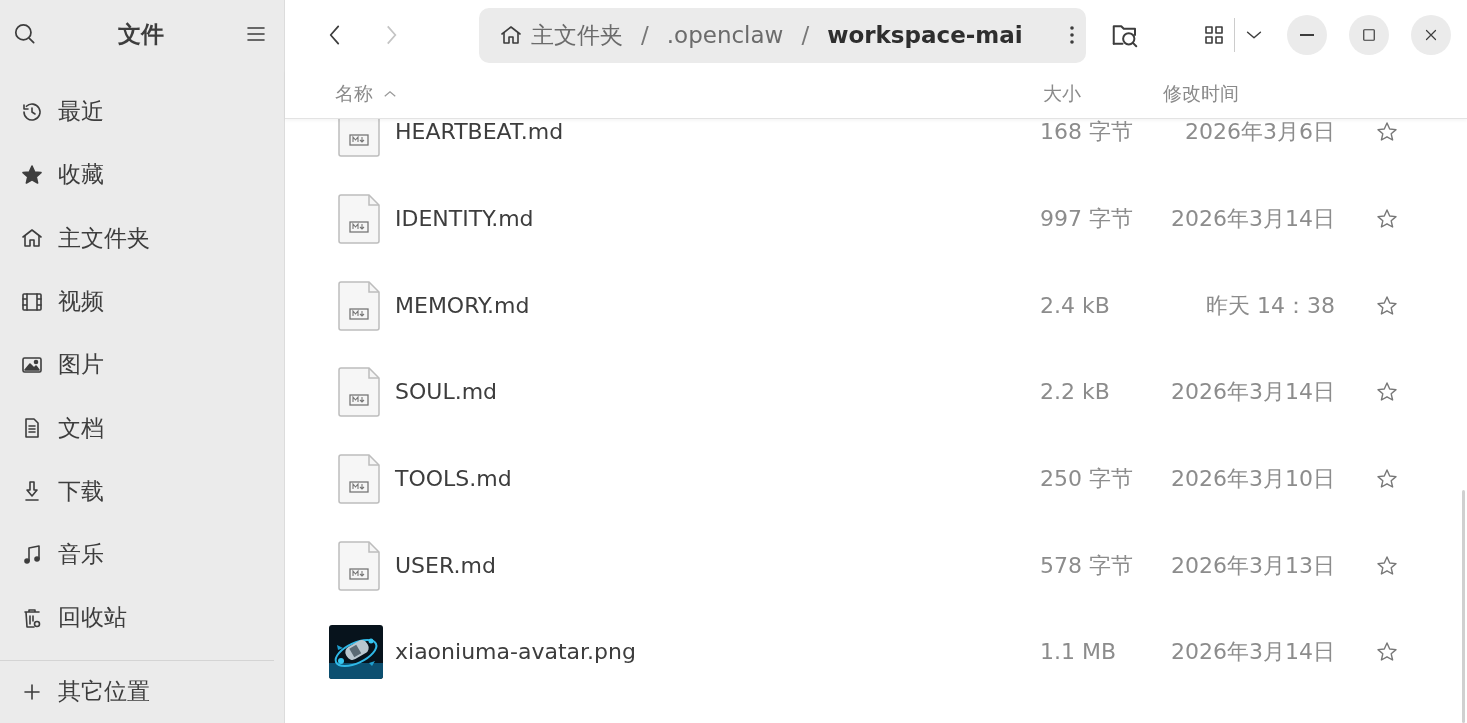 This screenshot has width=1467, height=723. I want to click on sidebar-item: 下载, so click(142, 491).